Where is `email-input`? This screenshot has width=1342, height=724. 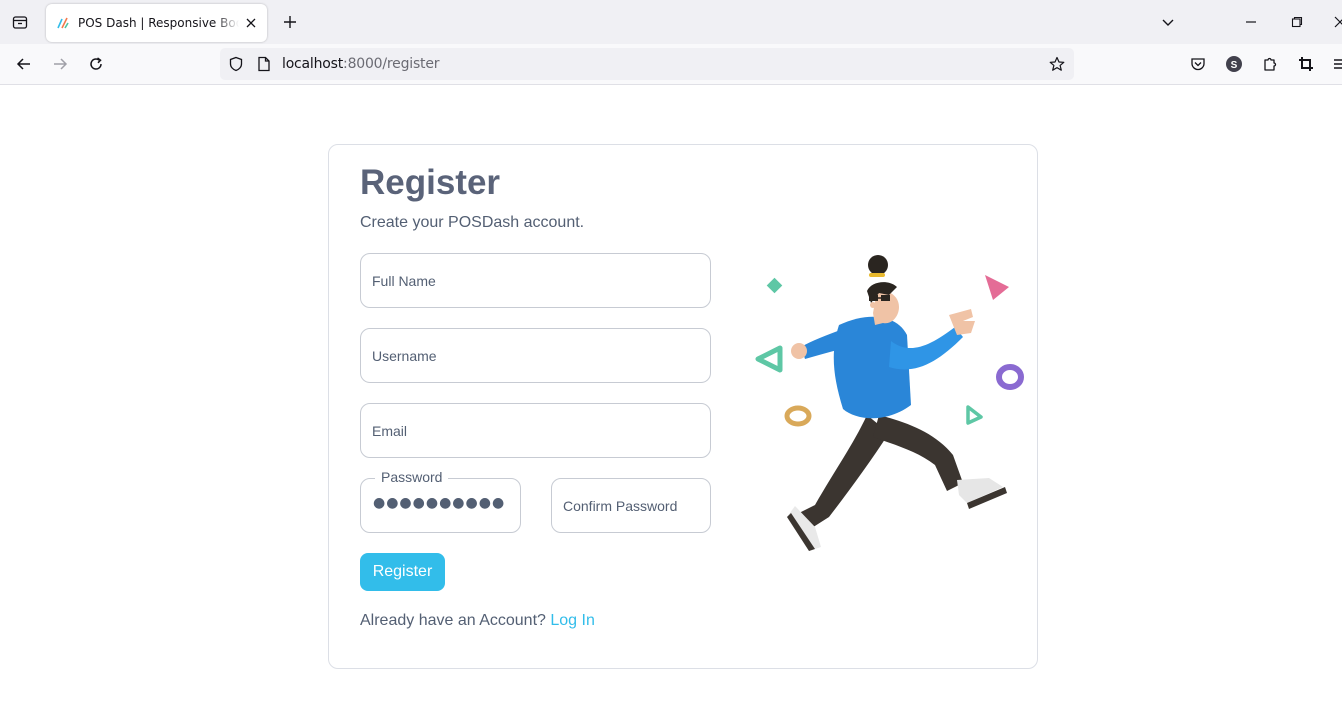 email-input is located at coordinates (535, 430).